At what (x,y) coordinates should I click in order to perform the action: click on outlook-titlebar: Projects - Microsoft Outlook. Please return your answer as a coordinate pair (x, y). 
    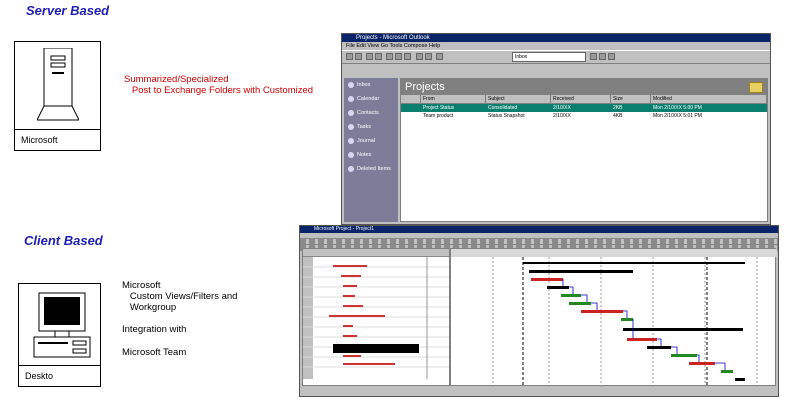
    Looking at the image, I should click on (556, 38).